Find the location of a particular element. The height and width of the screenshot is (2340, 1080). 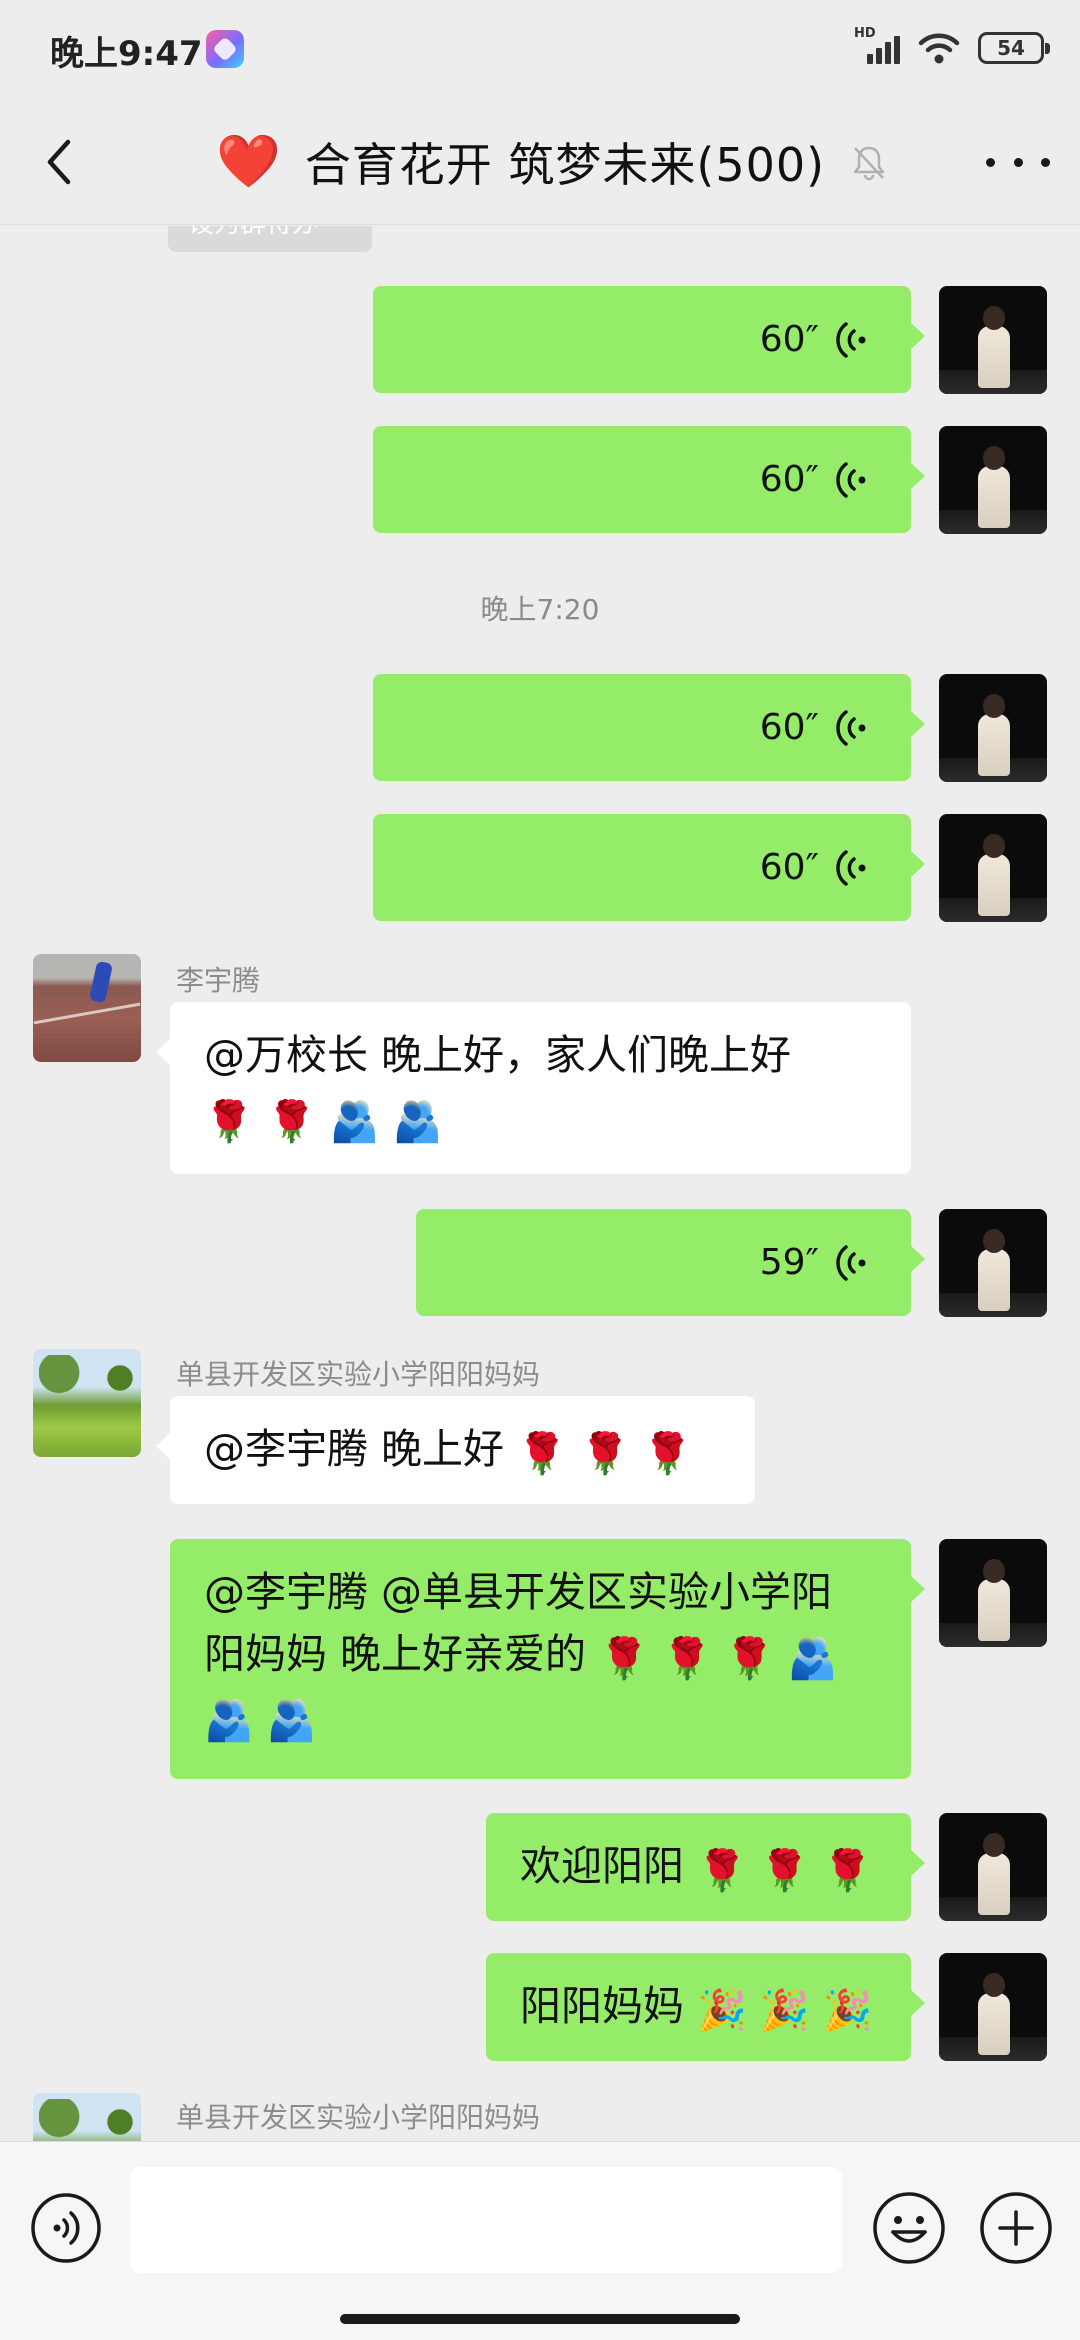

more-icon is located at coordinates (1018, 162).